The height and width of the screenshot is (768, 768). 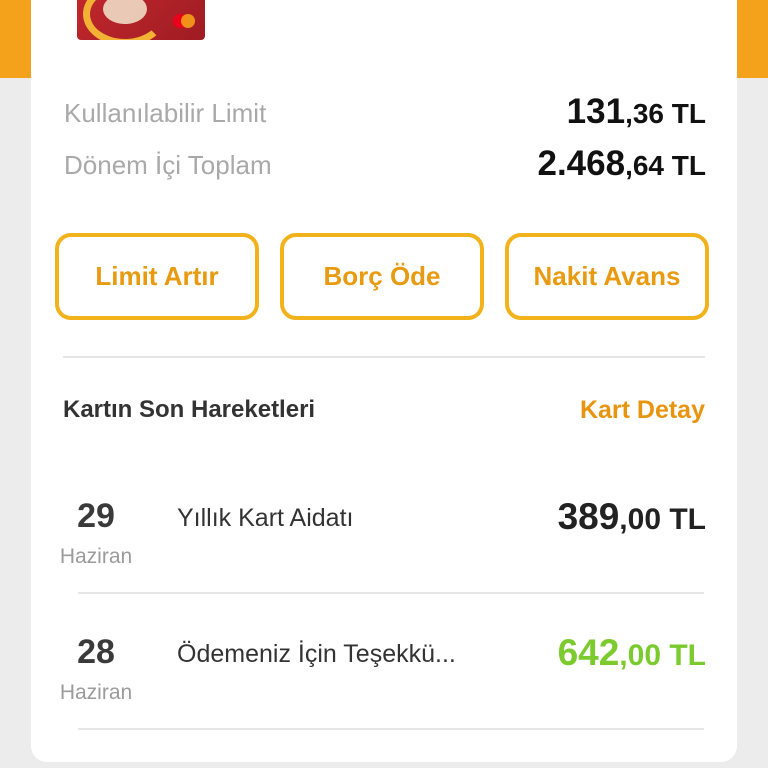 I want to click on limit-increase-button: Limit Artır, so click(x=157, y=276).